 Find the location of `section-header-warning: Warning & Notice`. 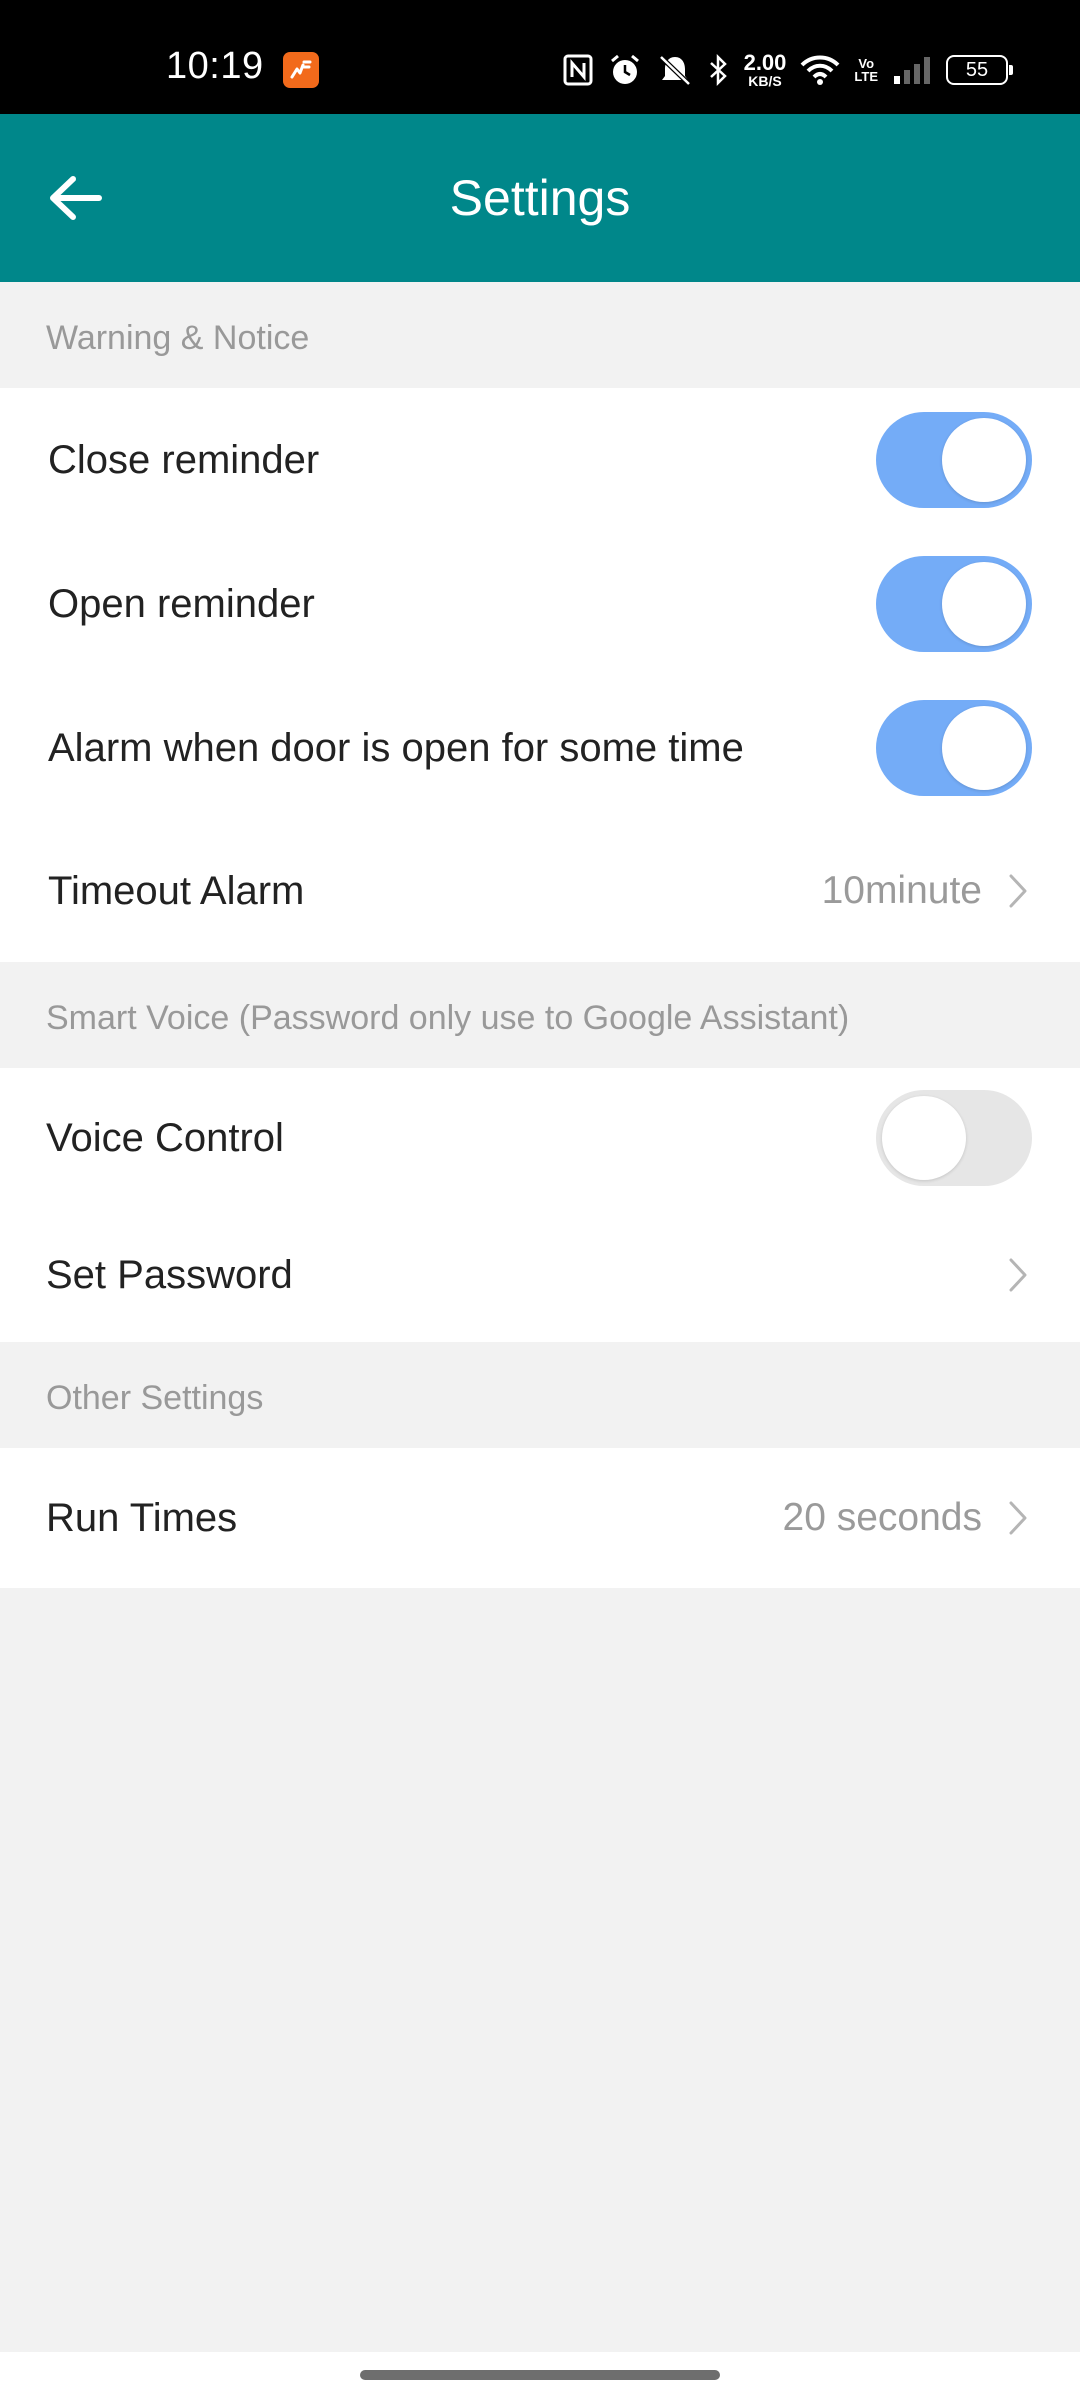

section-header-warning: Warning & Notice is located at coordinates (178, 338).